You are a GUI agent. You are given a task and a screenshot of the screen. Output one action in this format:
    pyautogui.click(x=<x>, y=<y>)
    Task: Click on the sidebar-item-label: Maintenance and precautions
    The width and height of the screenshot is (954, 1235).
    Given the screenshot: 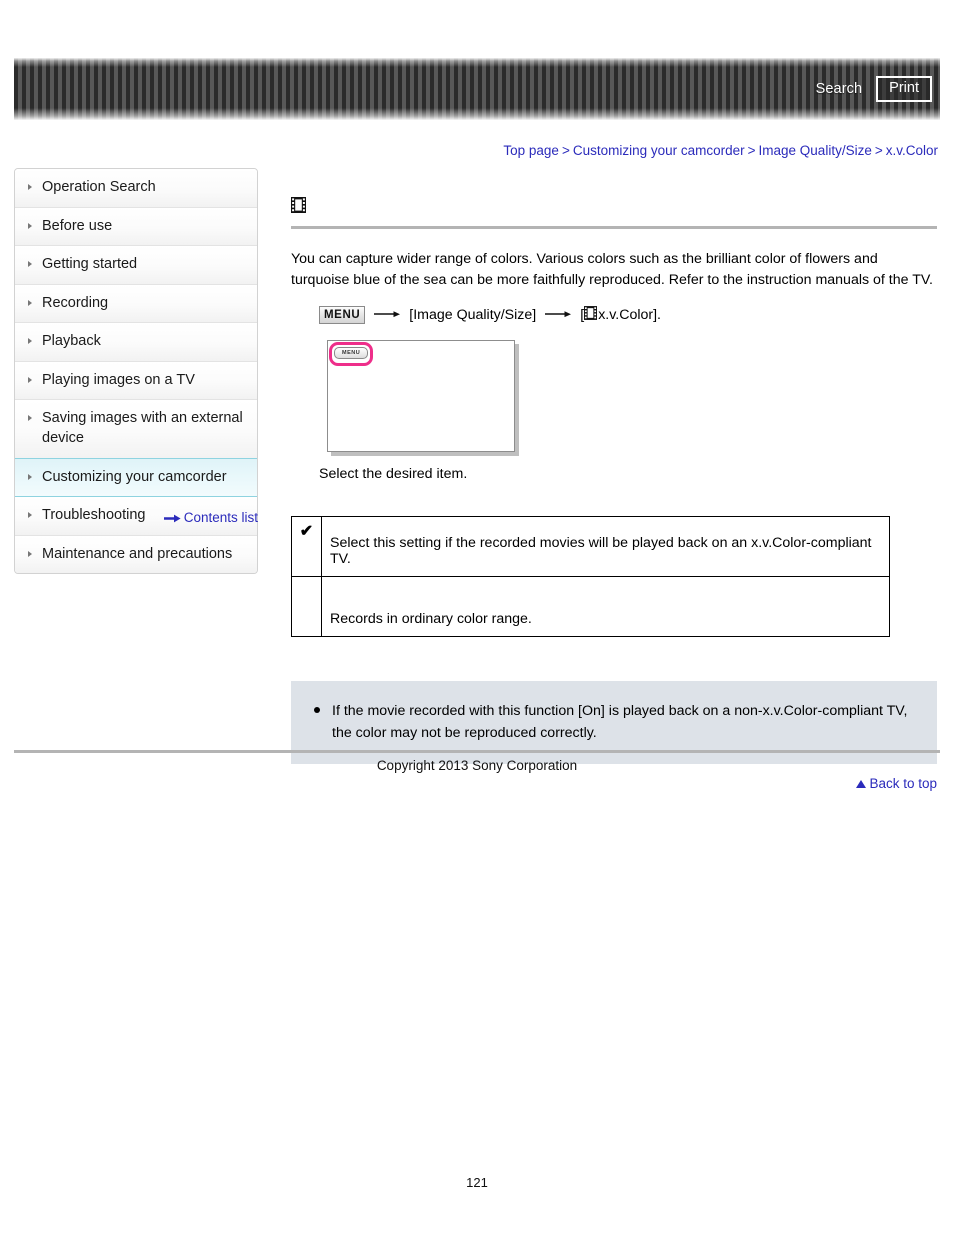 What is the action you would take?
    pyautogui.click(x=137, y=553)
    